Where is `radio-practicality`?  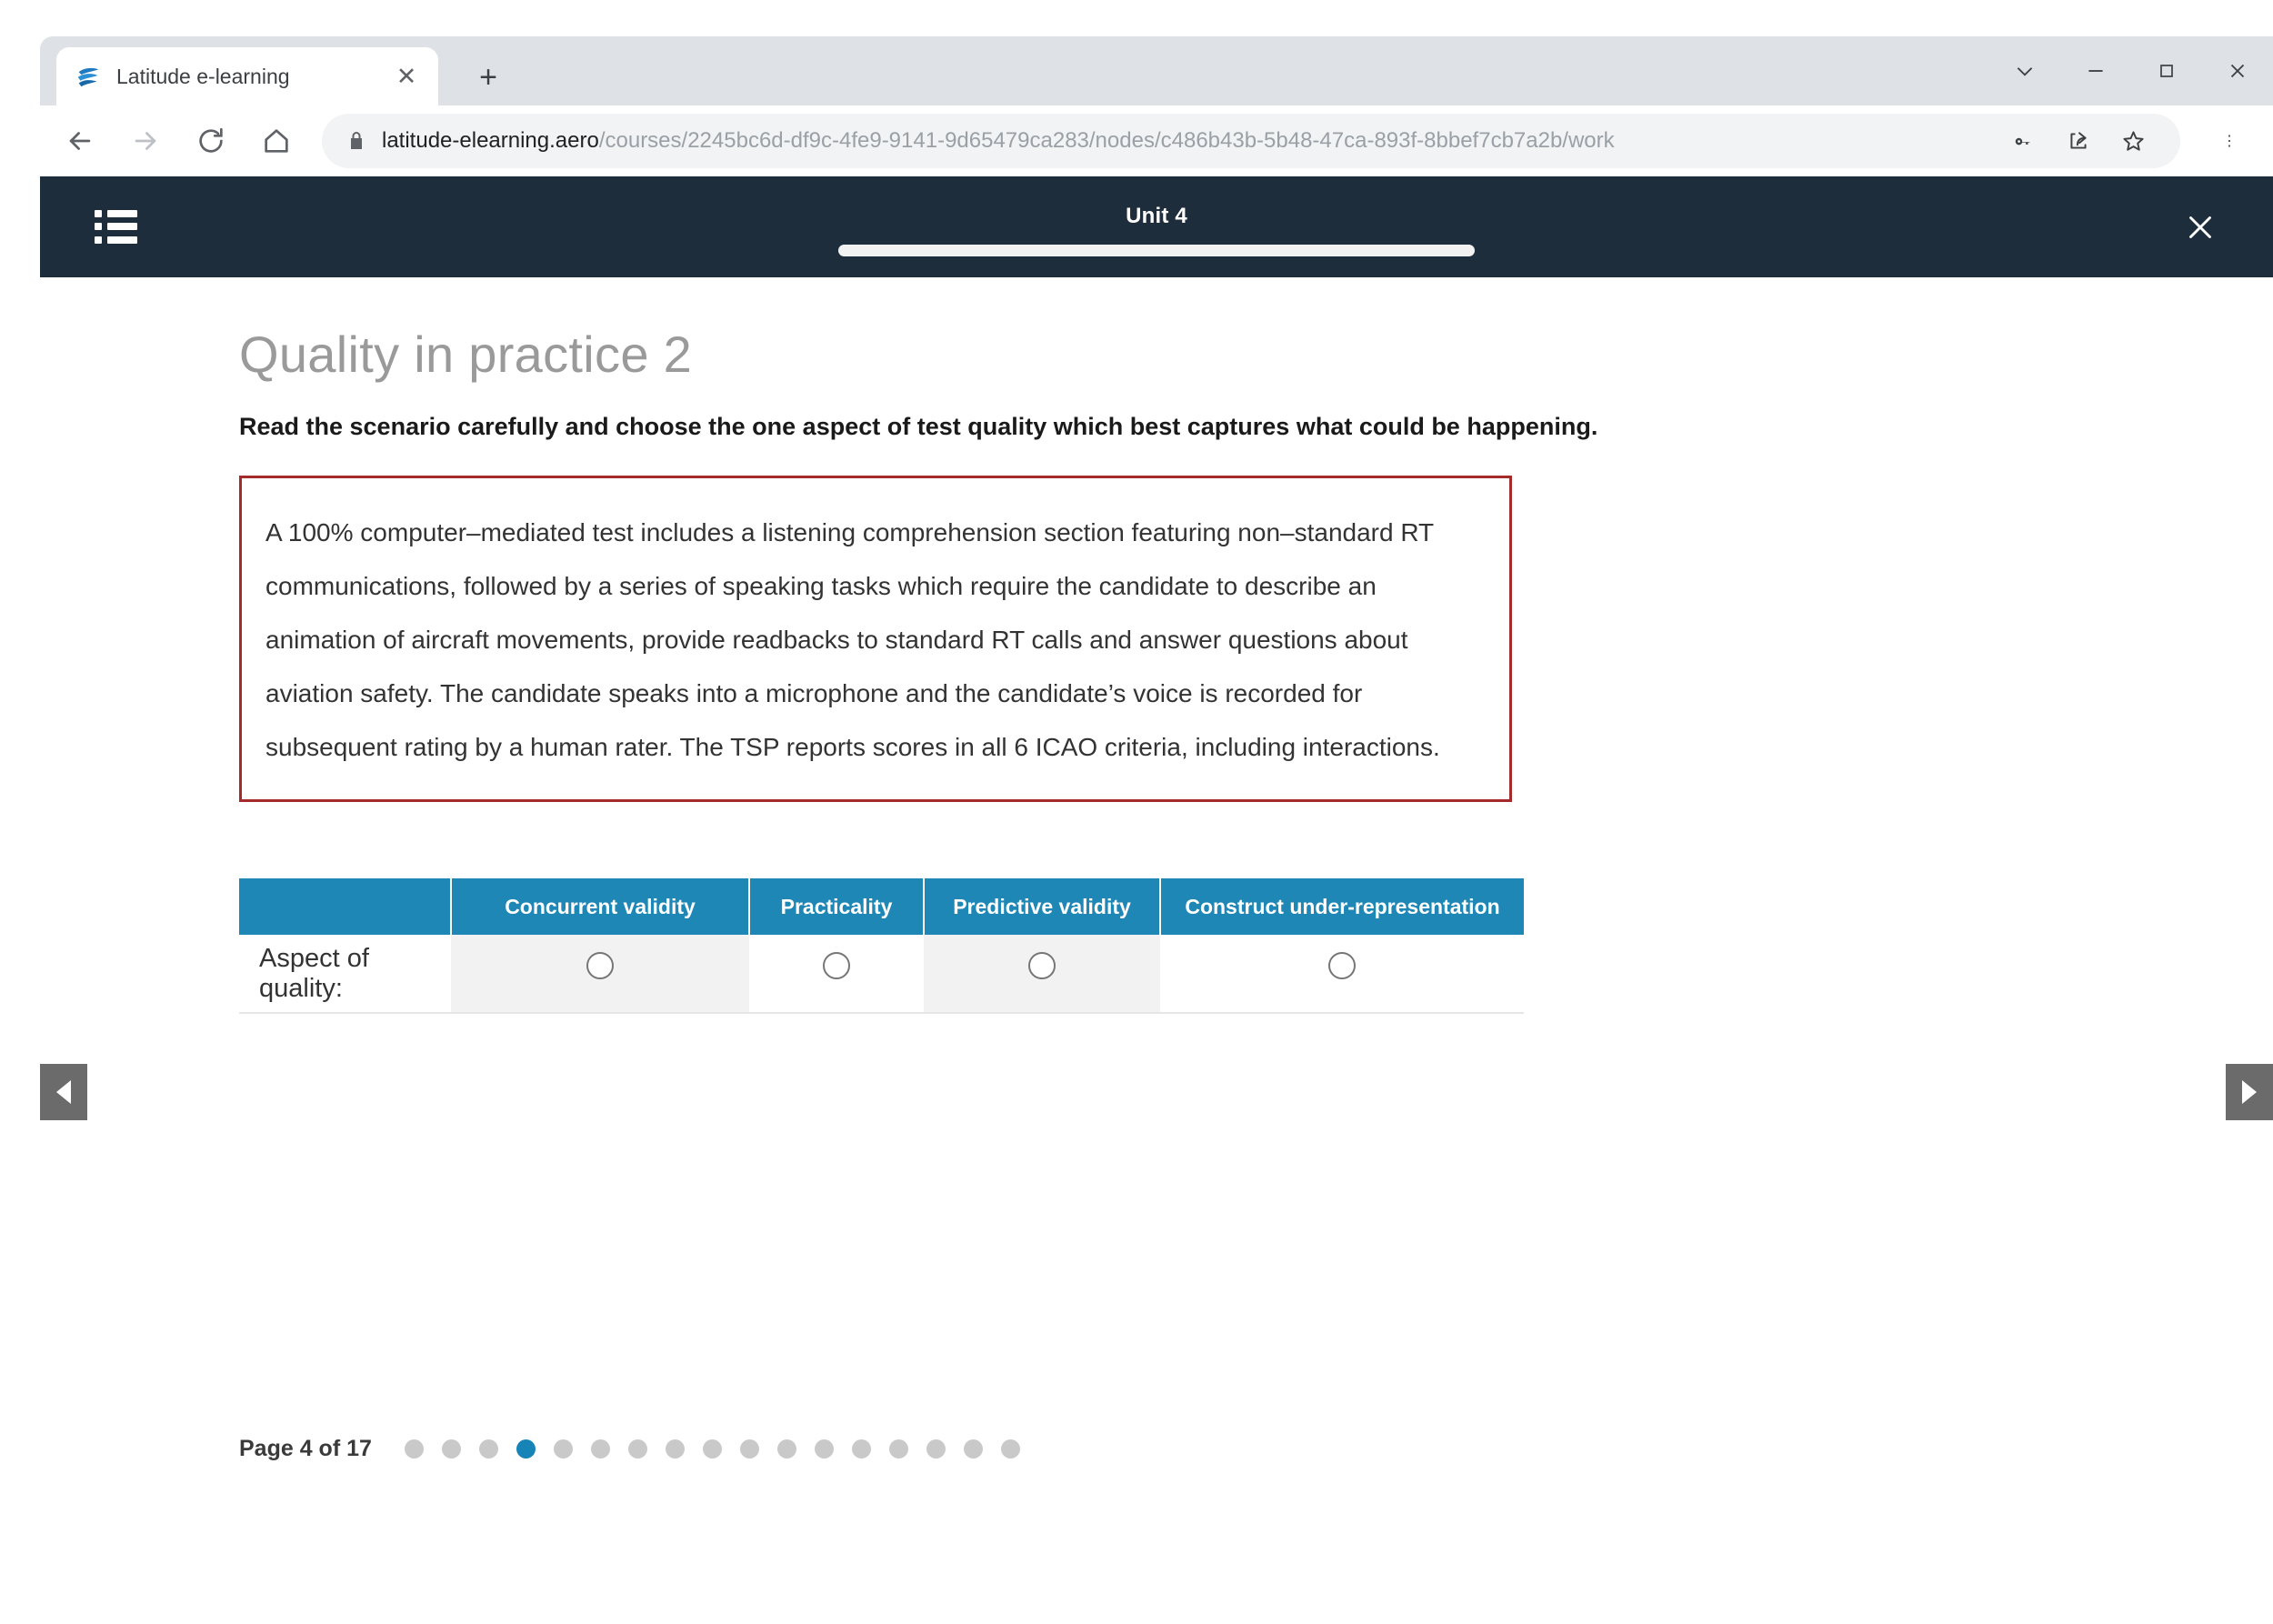 radio-practicality is located at coordinates (836, 965).